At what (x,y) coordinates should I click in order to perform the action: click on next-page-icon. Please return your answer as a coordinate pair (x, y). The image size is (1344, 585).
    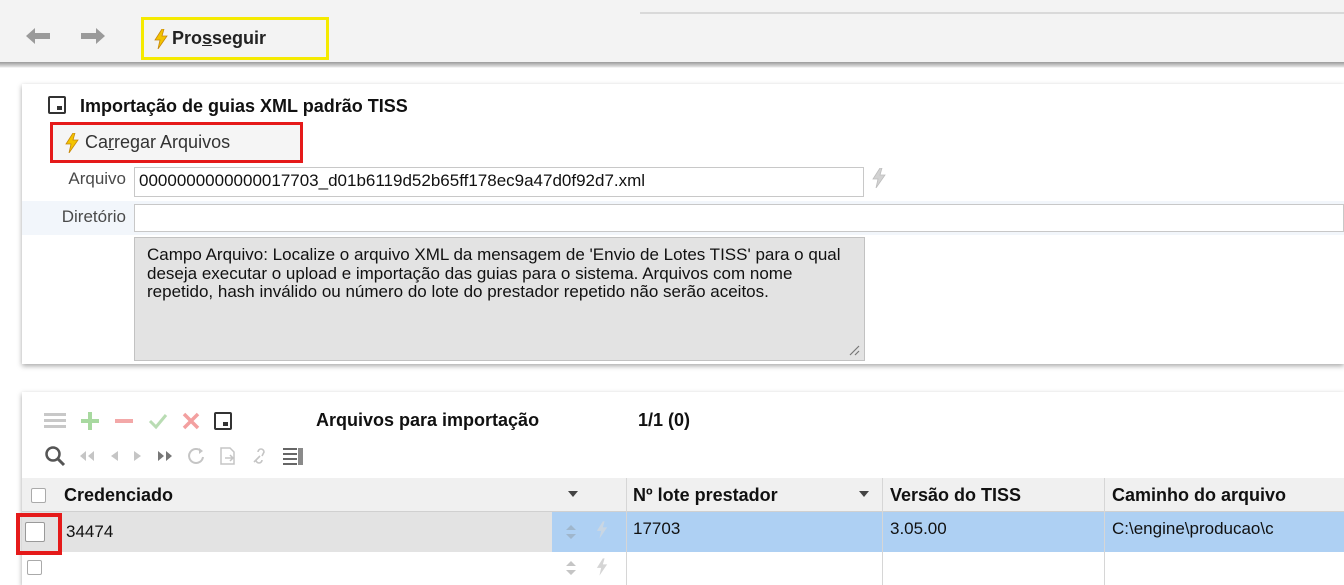
    Looking at the image, I should click on (138, 456).